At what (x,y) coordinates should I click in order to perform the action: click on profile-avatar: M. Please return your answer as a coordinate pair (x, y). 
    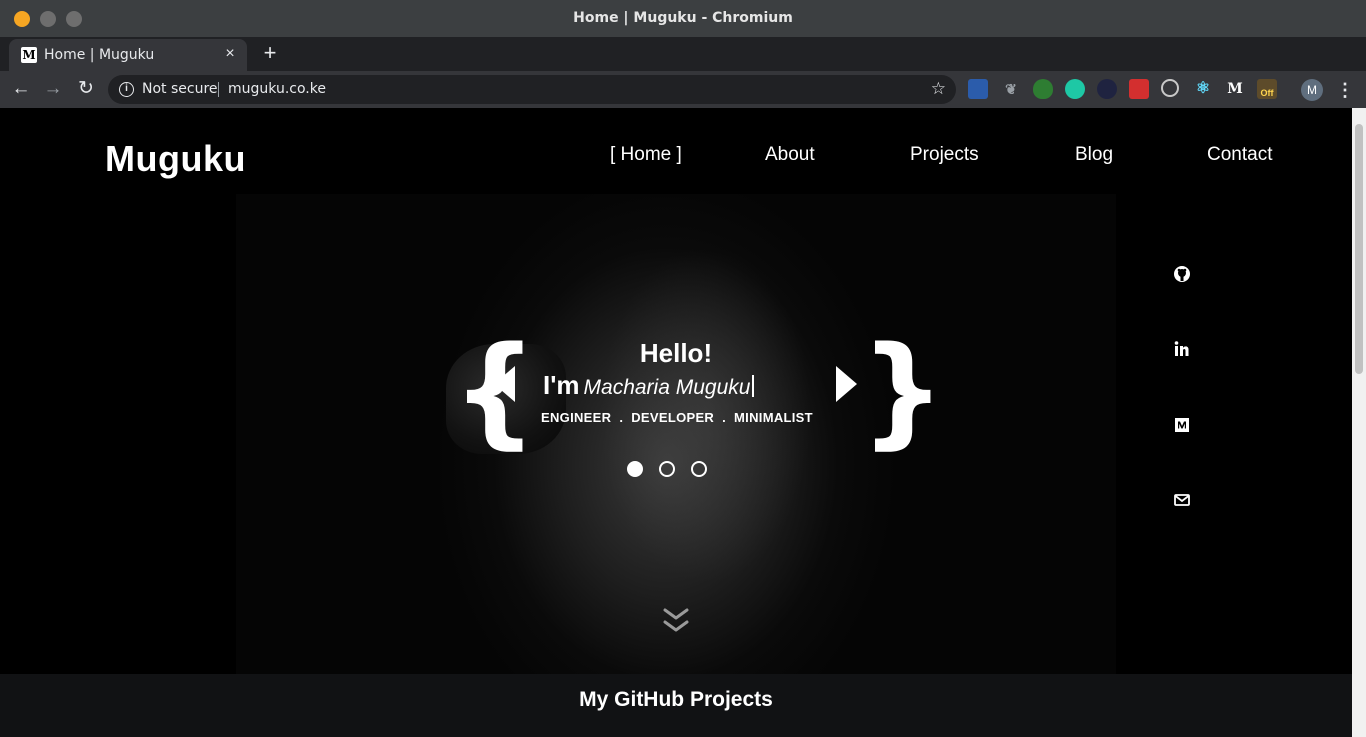
    Looking at the image, I should click on (1312, 90).